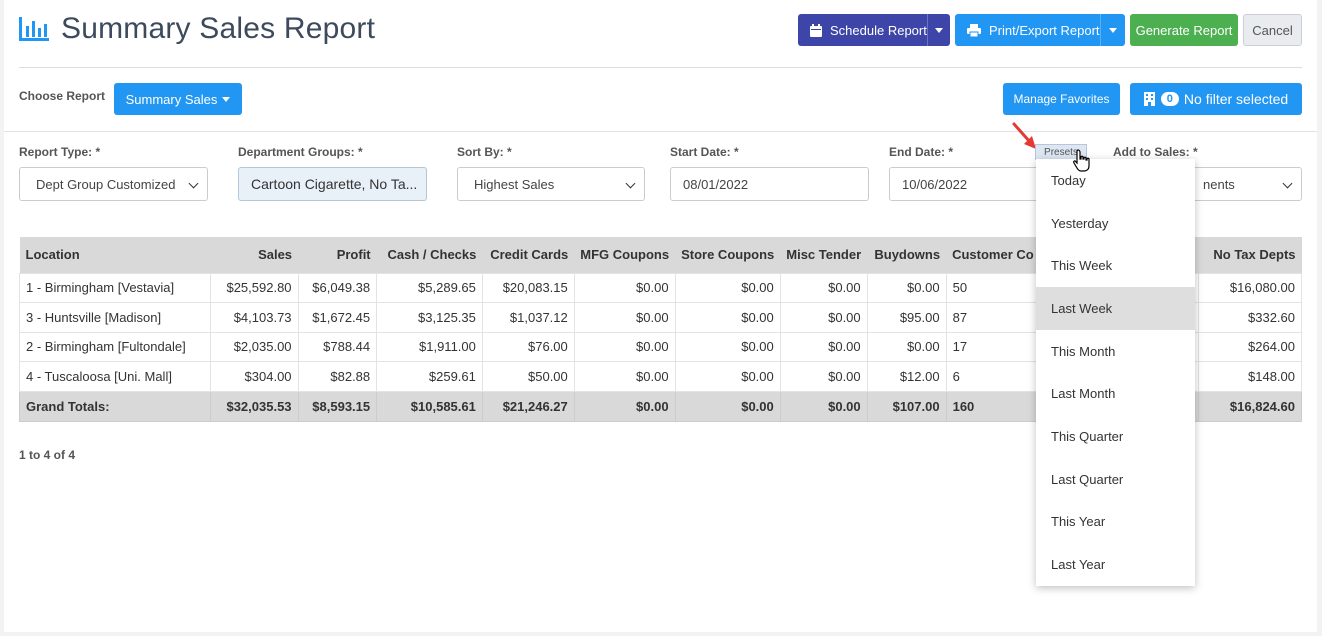 This screenshot has width=1322, height=636. I want to click on total-cell: $107.00, so click(906, 406).